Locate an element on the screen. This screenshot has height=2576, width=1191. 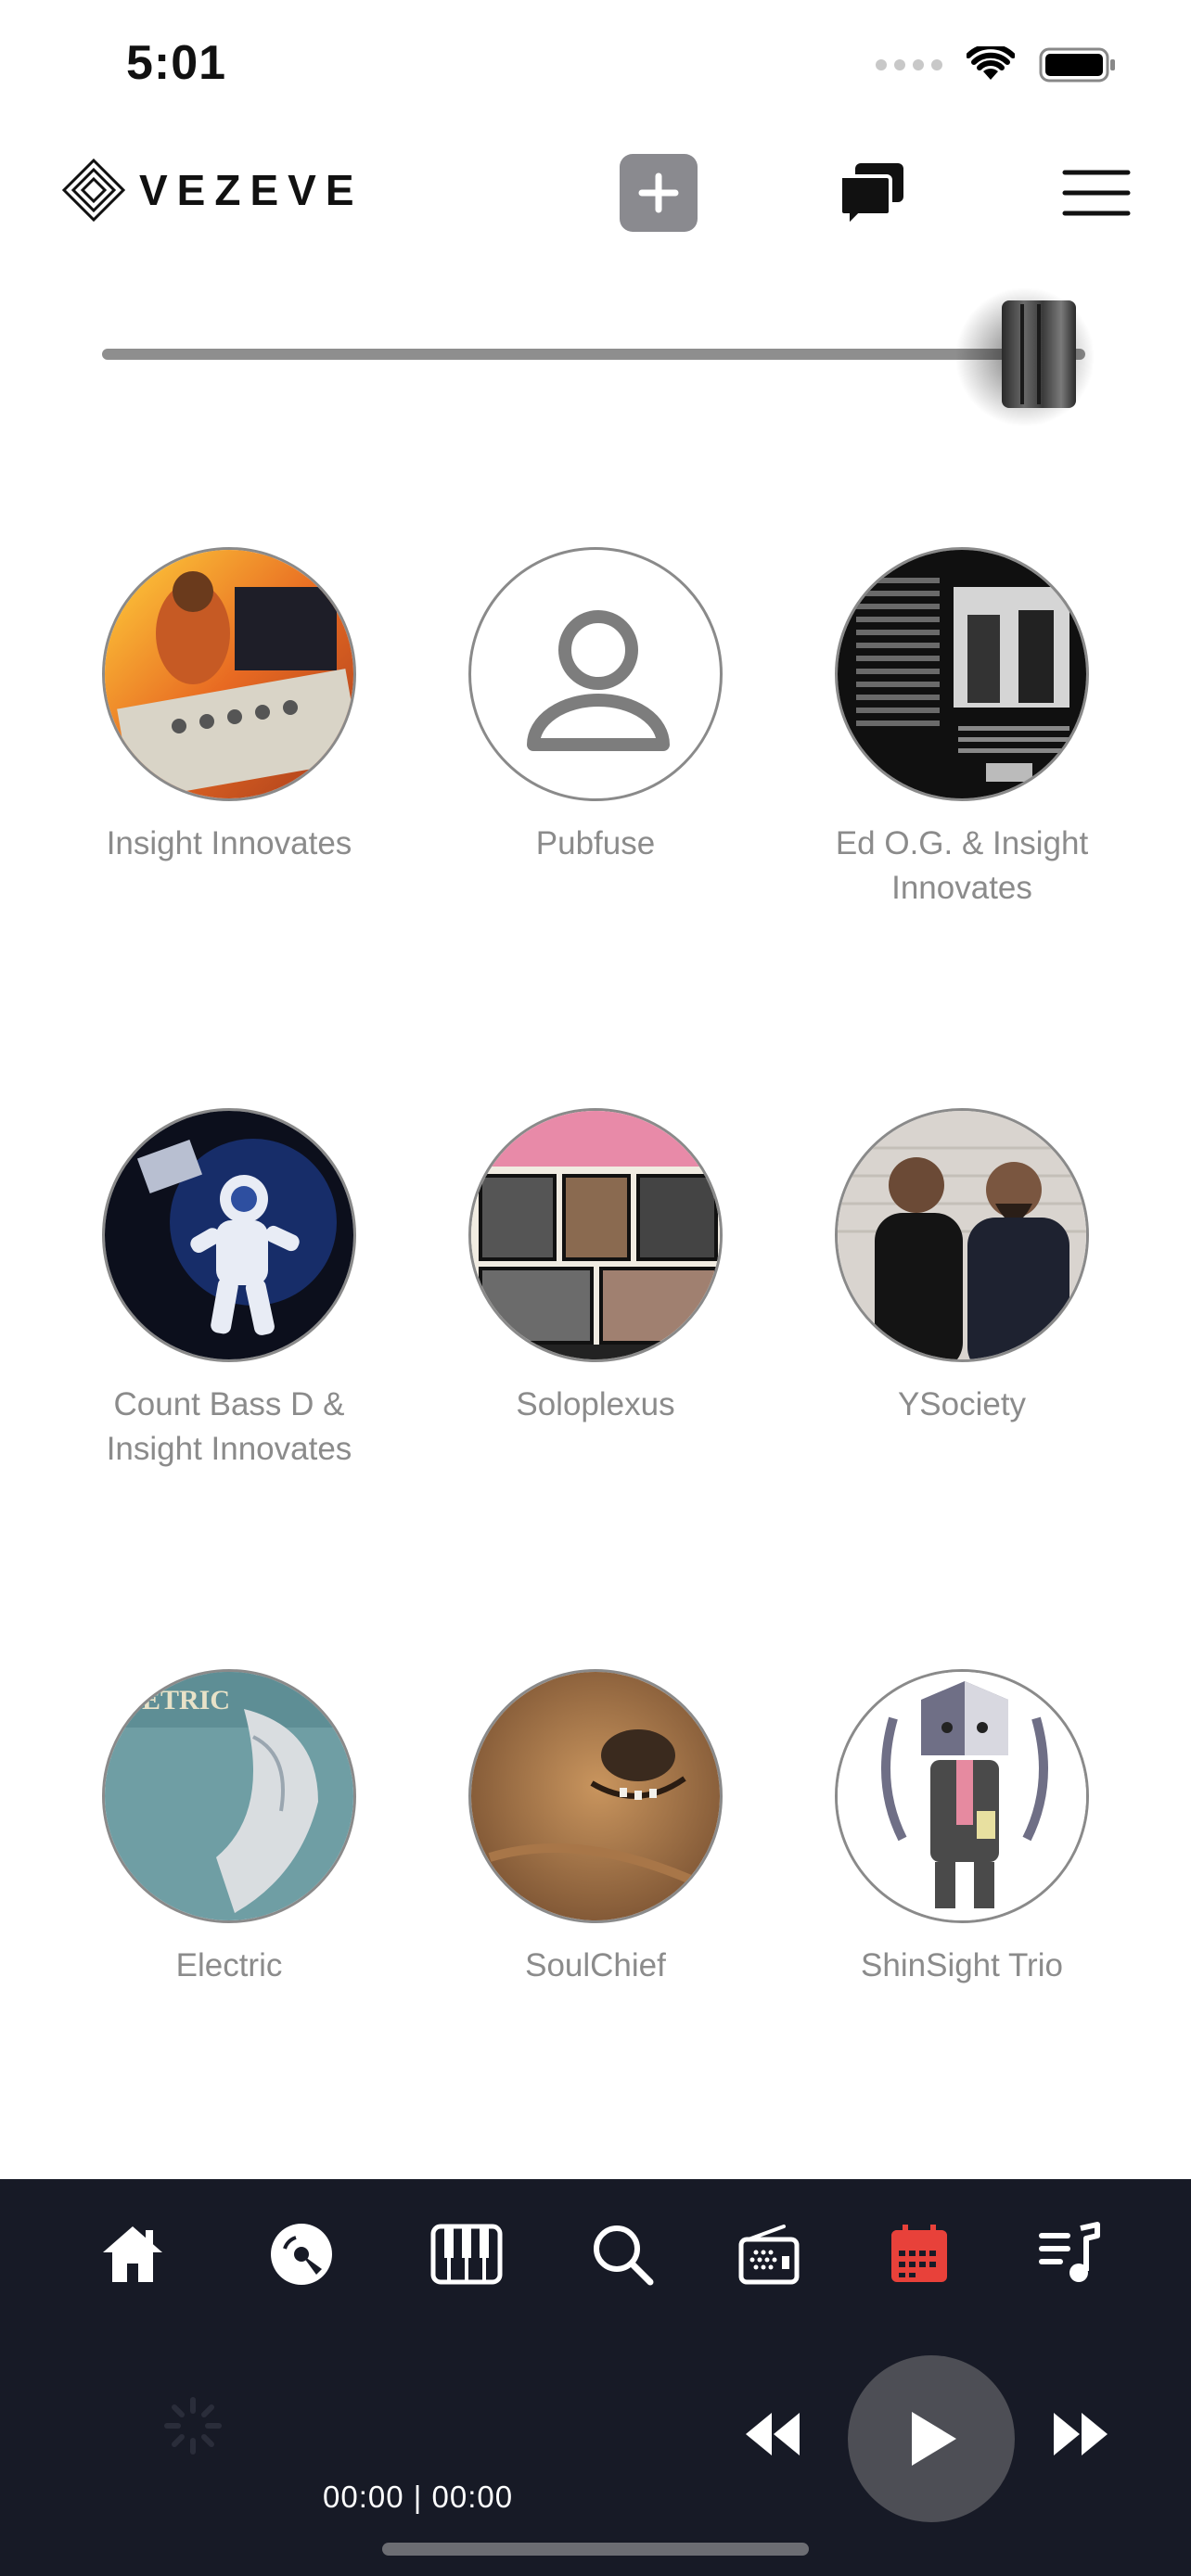
status-icons is located at coordinates (996, 64).